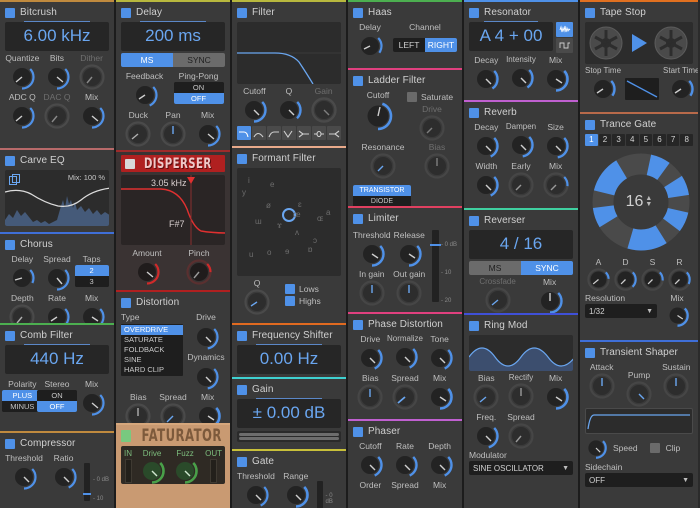  Describe the element at coordinates (57, 36) in the screenshot. I see `bitcrush-frequency-display: 6.00 kHz` at that location.